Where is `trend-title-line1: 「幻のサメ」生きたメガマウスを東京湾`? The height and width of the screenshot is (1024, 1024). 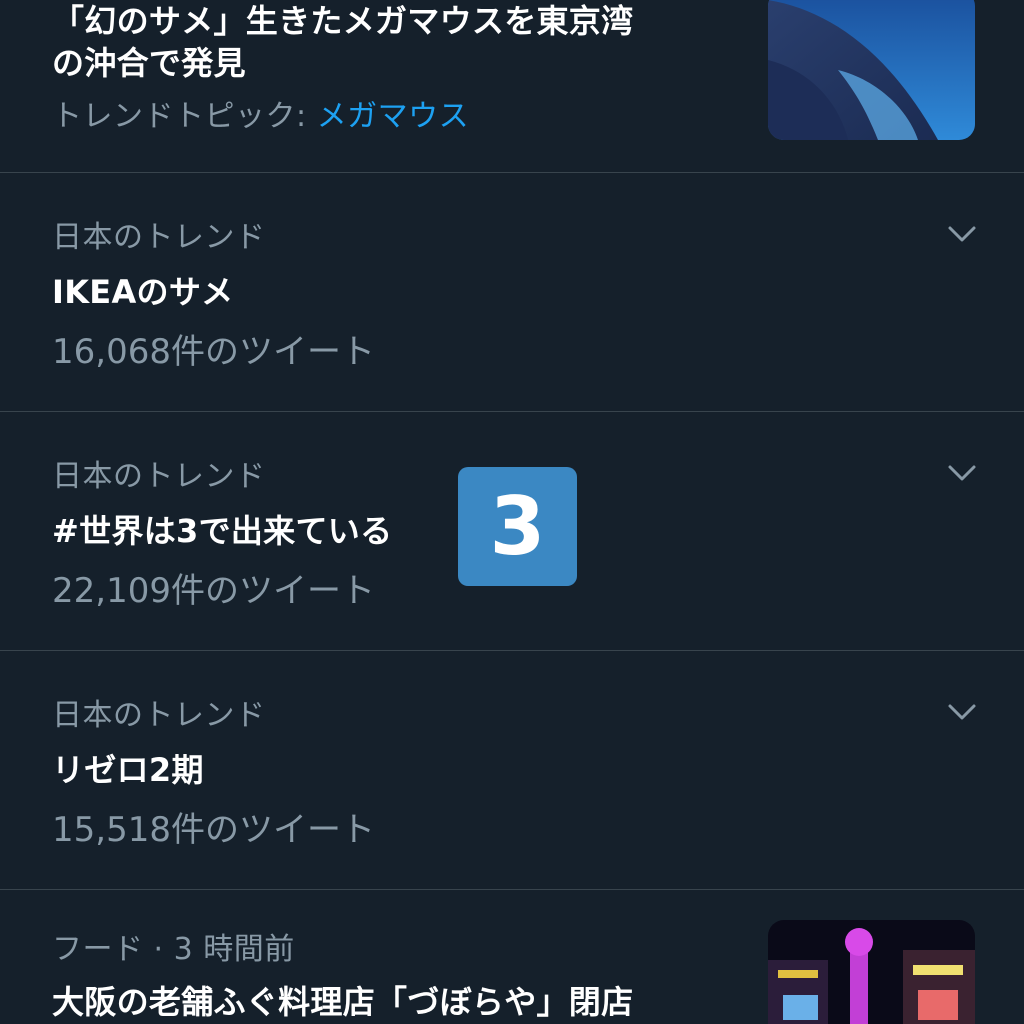 trend-title-line1: 「幻のサメ」生きたメガマウスを東京湾 is located at coordinates (343, 21).